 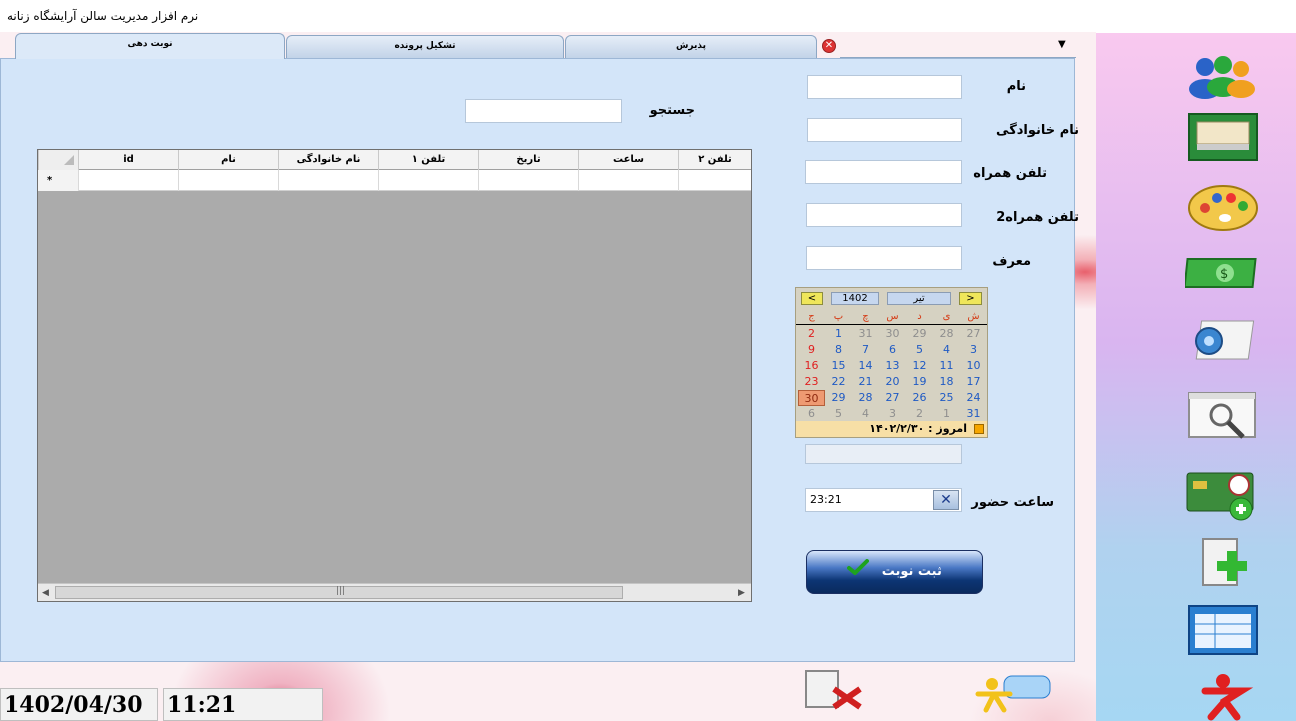 I want to click on referrer-field, so click(x=884, y=258).